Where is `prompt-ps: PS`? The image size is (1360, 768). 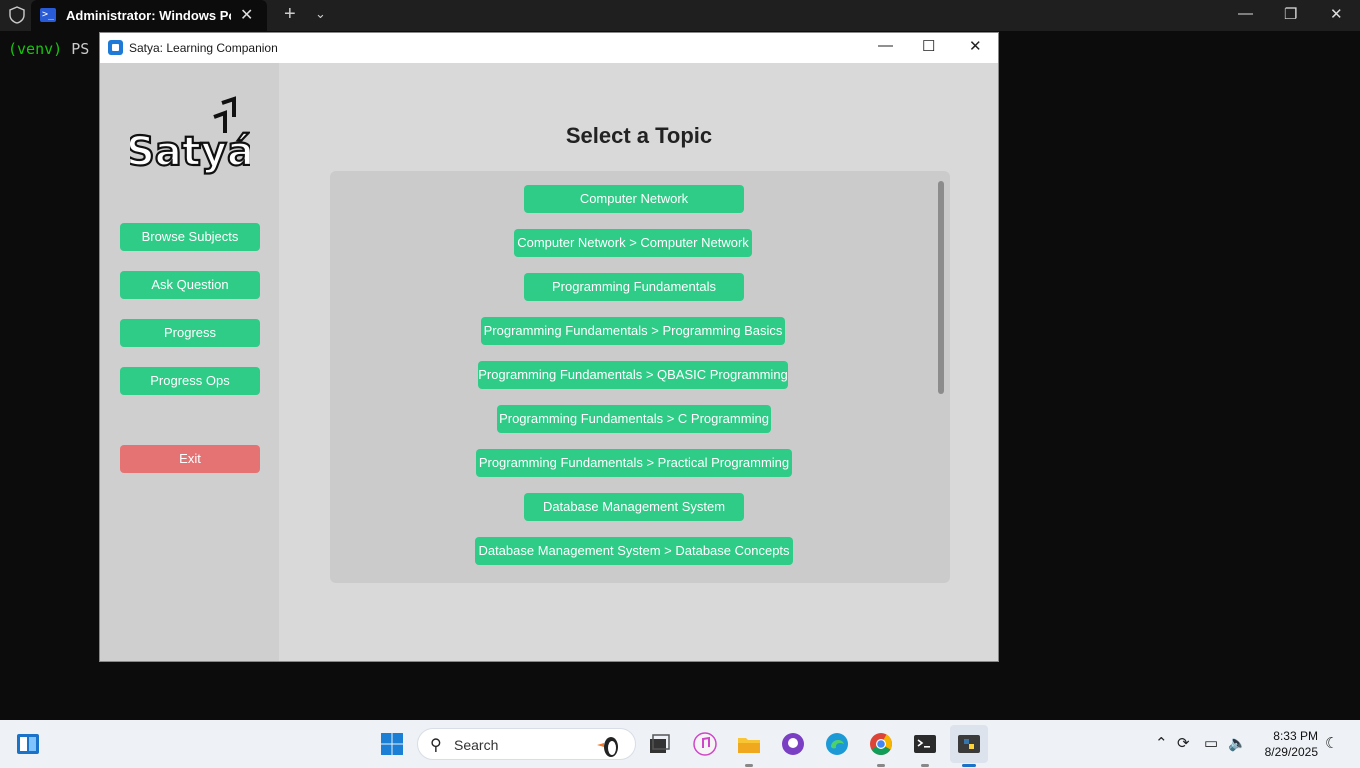 prompt-ps: PS is located at coordinates (76, 49).